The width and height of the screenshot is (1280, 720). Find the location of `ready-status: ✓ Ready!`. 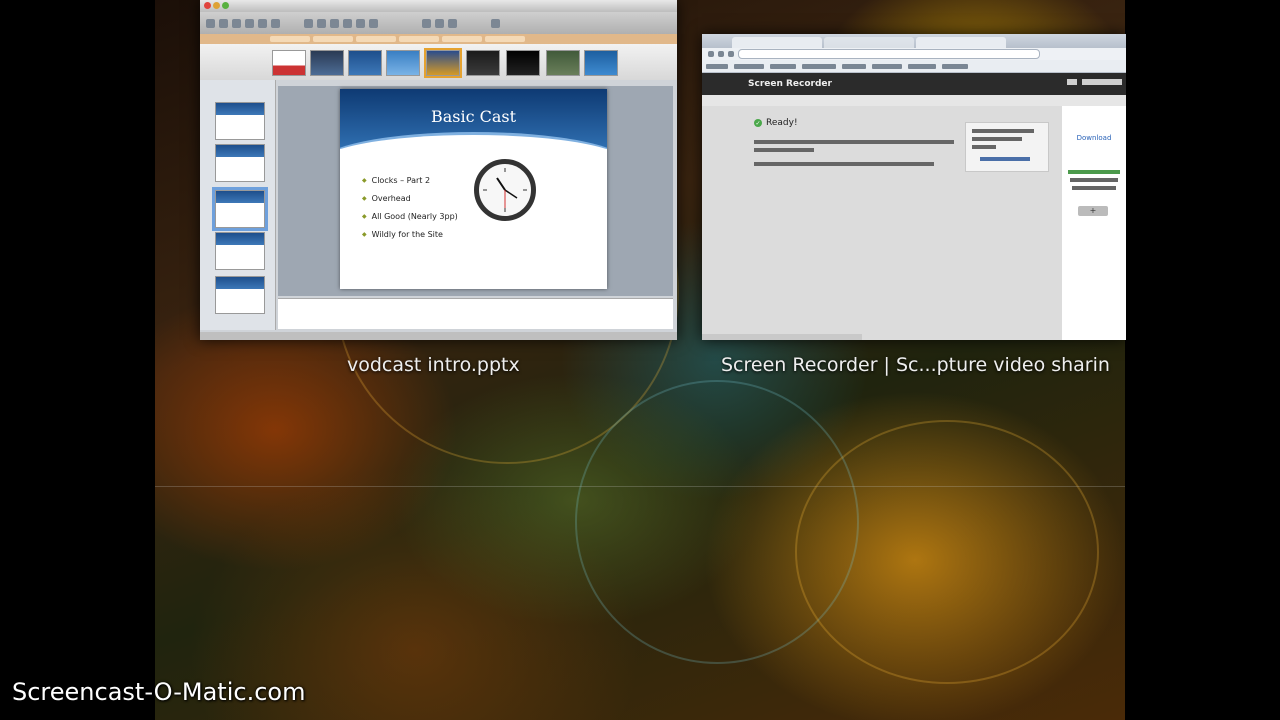

ready-status: ✓ Ready! is located at coordinates (776, 123).